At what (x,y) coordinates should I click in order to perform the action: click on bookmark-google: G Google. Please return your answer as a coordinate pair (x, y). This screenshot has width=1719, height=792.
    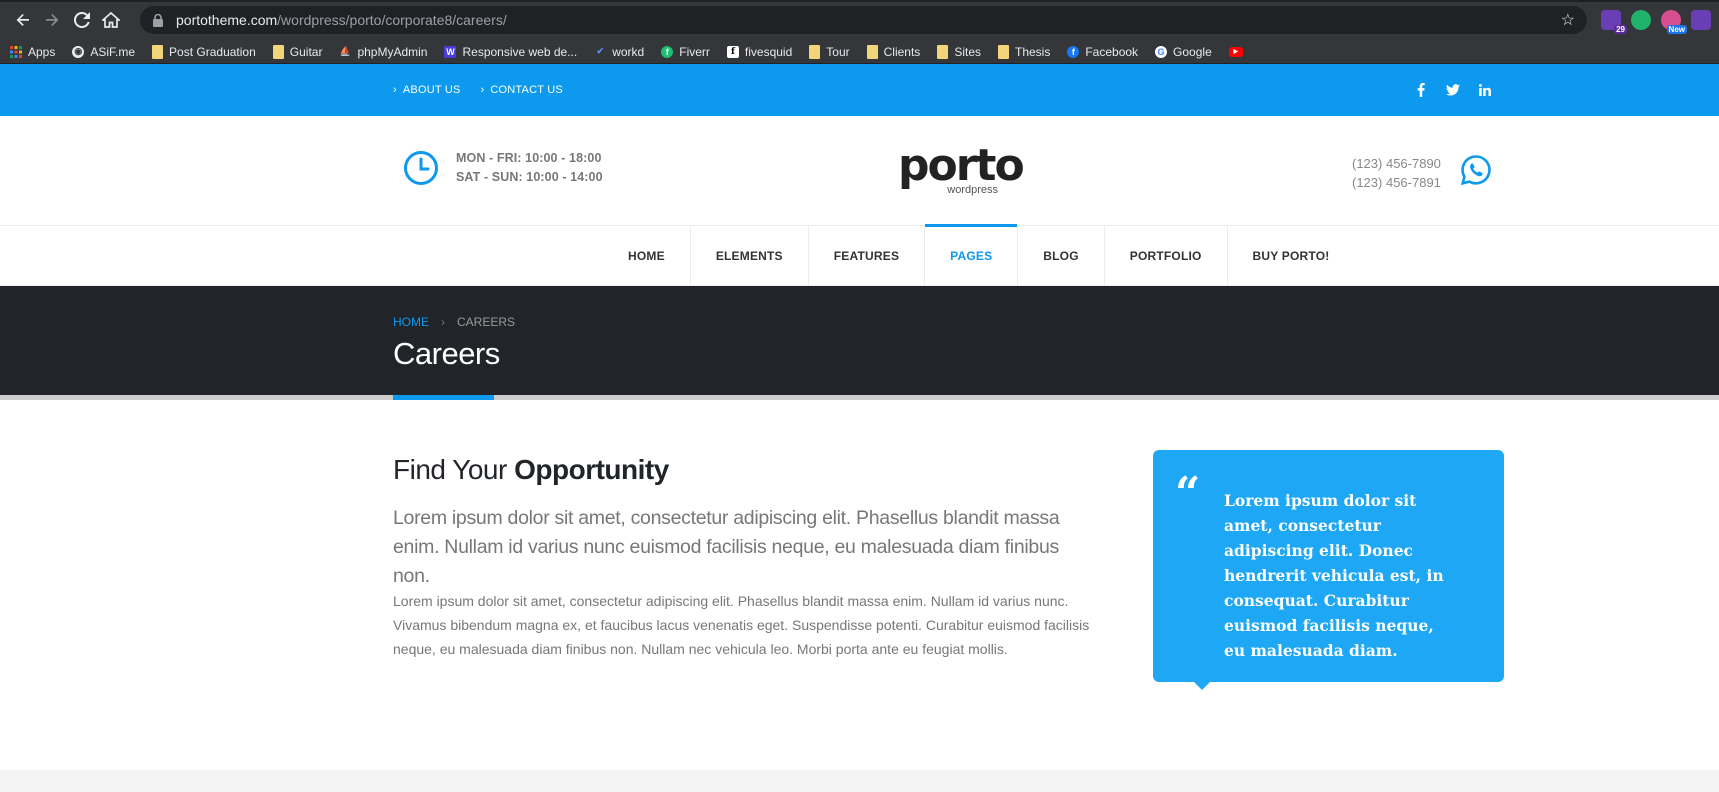
    Looking at the image, I should click on (1183, 52).